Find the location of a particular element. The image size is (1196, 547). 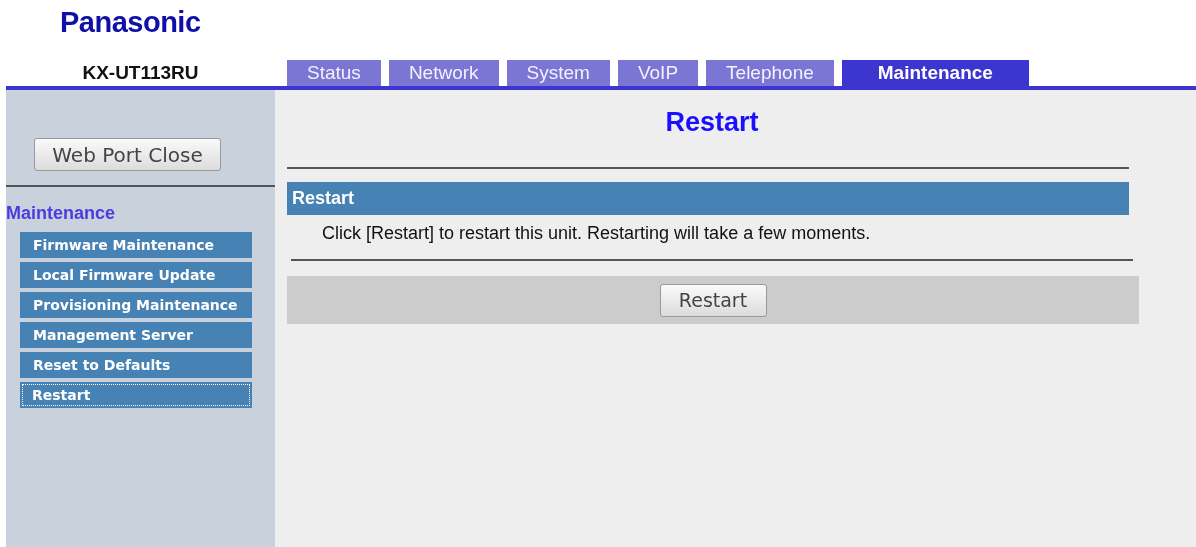

sidebar-item: Firmware Maintenance is located at coordinates (136, 245).